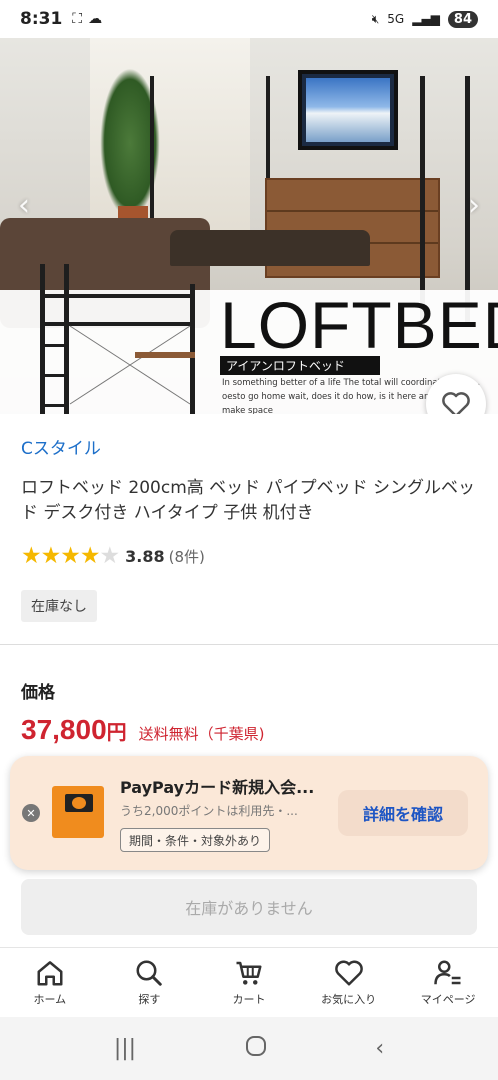 This screenshot has width=498, height=1080. Describe the element at coordinates (50, 973) in the screenshot. I see `home-icon` at that location.